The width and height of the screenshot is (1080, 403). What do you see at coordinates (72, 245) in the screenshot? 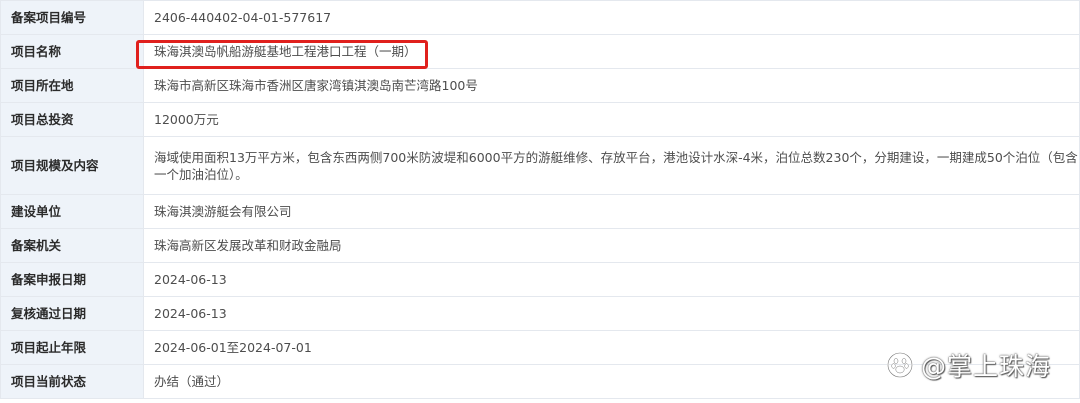
I see `row-label-record-authority: 备案机关` at bounding box center [72, 245].